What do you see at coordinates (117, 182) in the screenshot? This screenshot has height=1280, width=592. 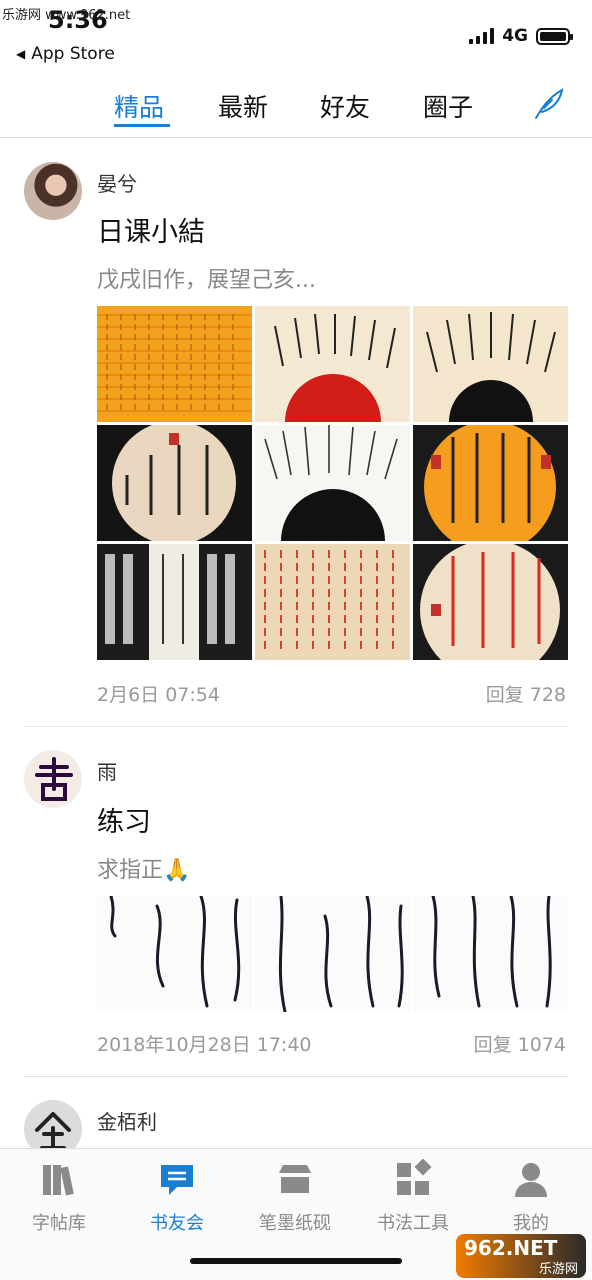 I see `post-author: 晏兮` at bounding box center [117, 182].